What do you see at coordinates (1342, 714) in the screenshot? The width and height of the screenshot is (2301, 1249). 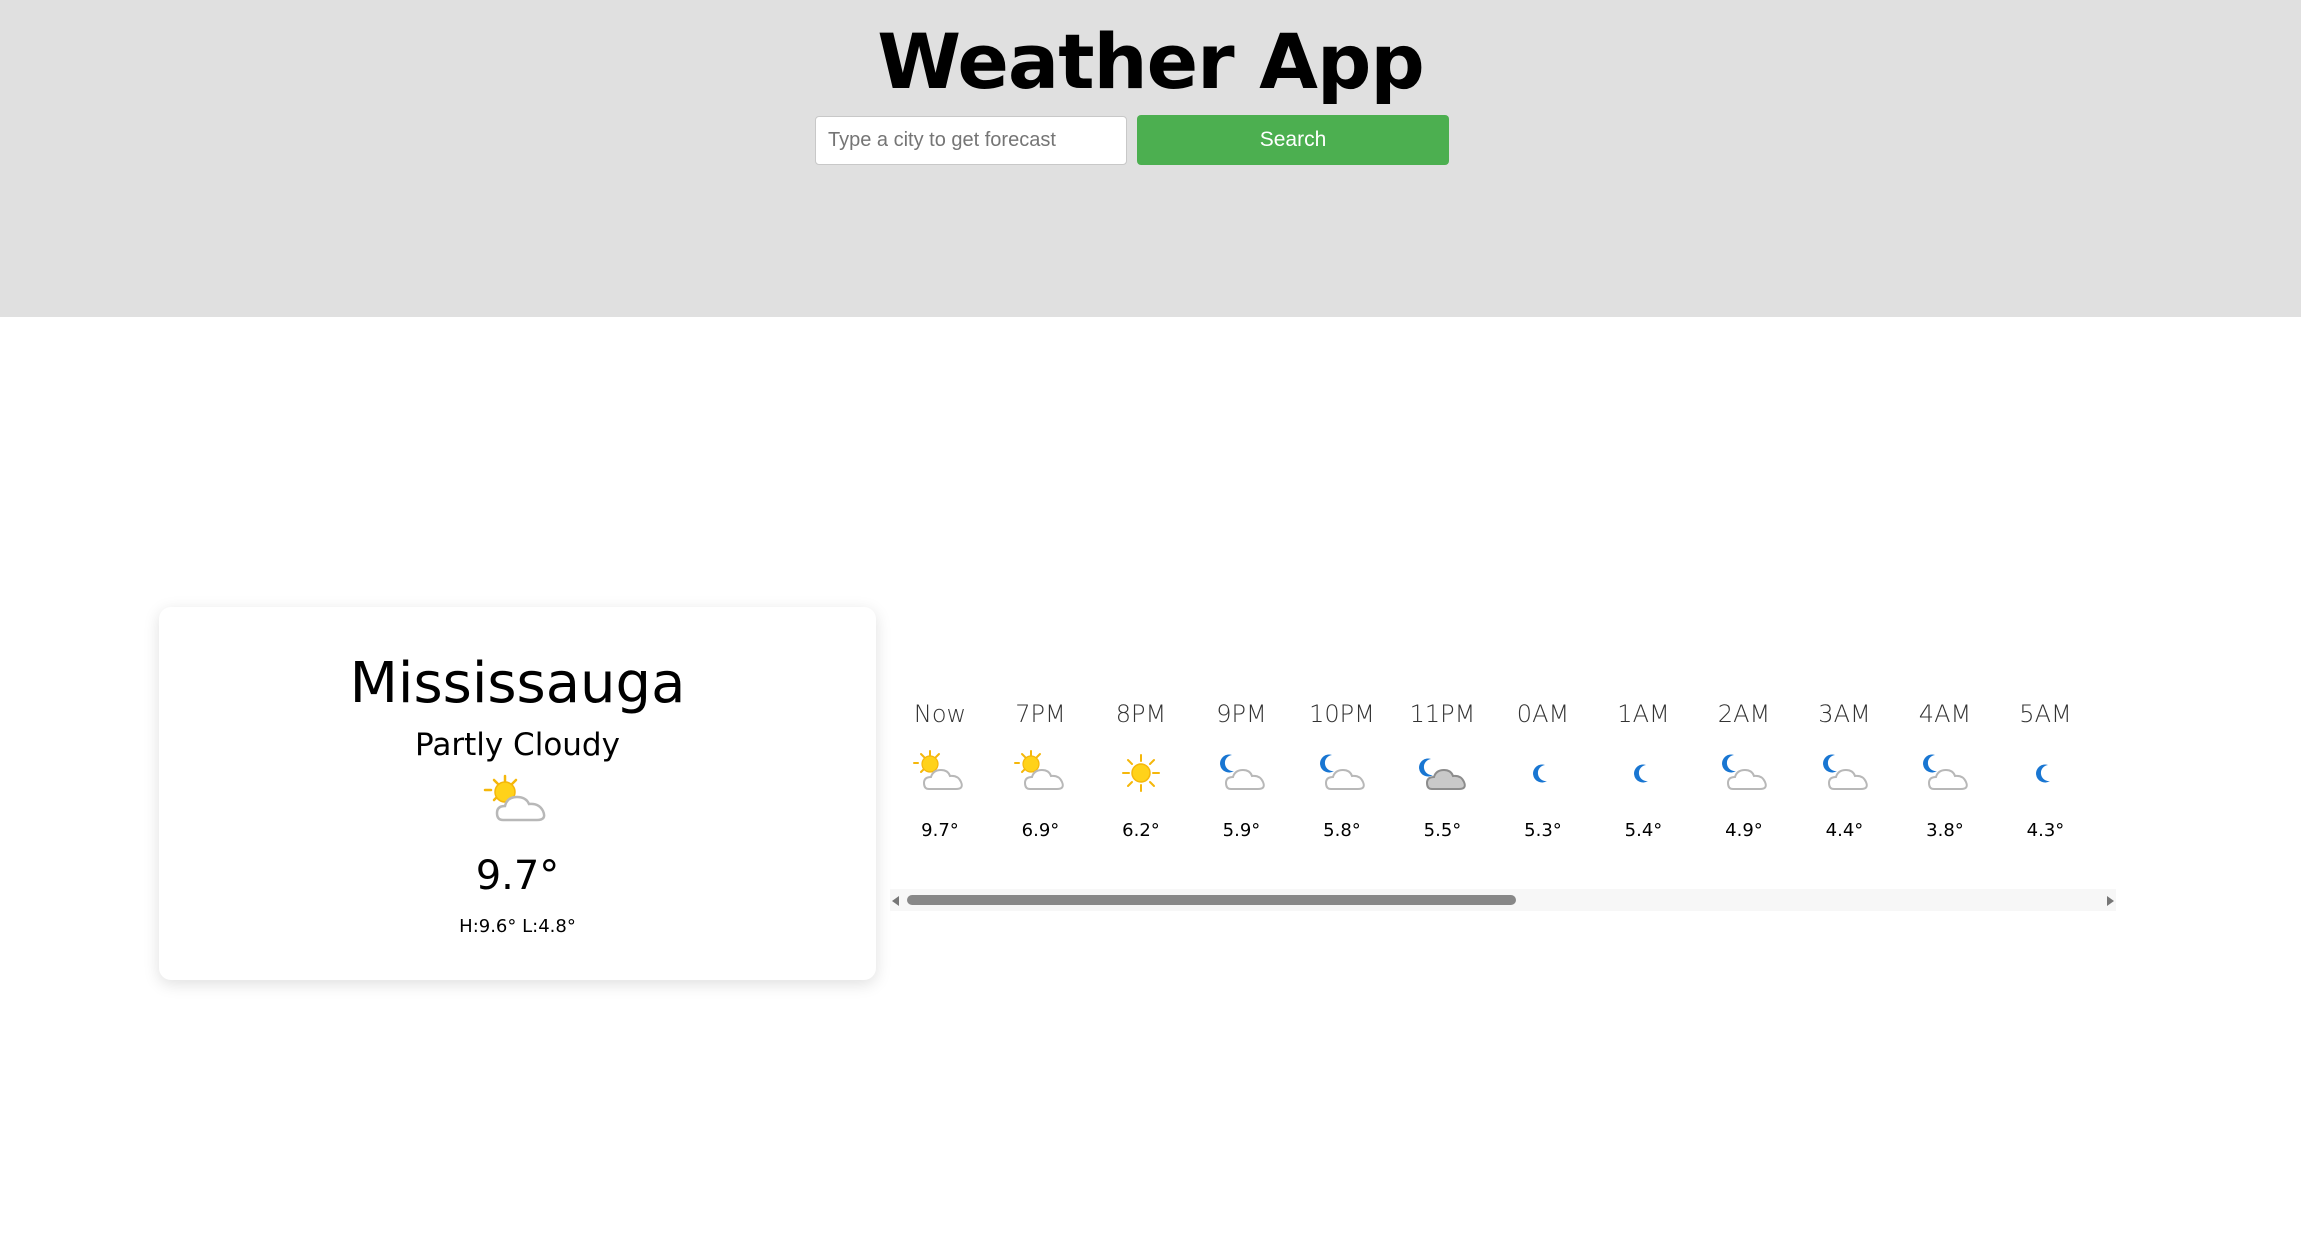 I see `hour-label: 10PM` at bounding box center [1342, 714].